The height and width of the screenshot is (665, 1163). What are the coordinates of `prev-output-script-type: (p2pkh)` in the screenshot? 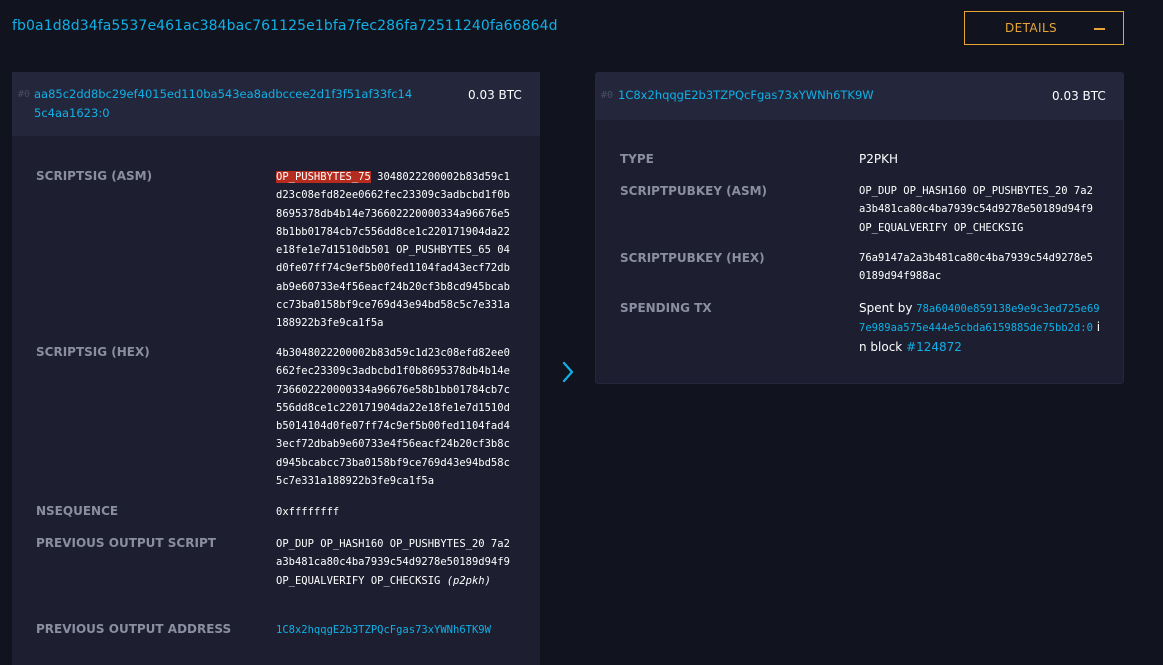 It's located at (468, 580).